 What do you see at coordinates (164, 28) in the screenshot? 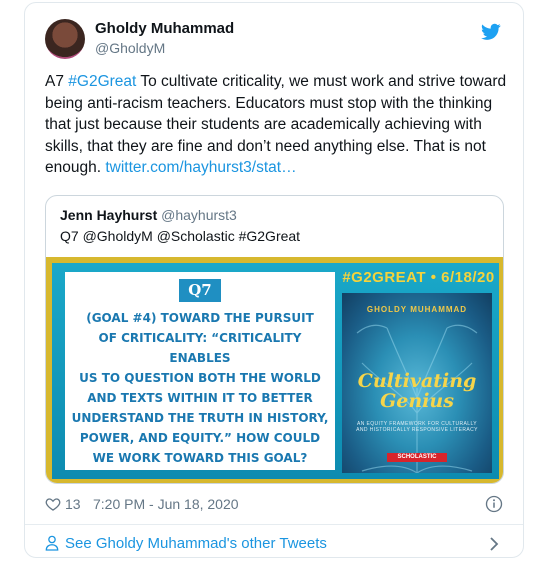
I see `author-name: Gholdy Muhammad` at bounding box center [164, 28].